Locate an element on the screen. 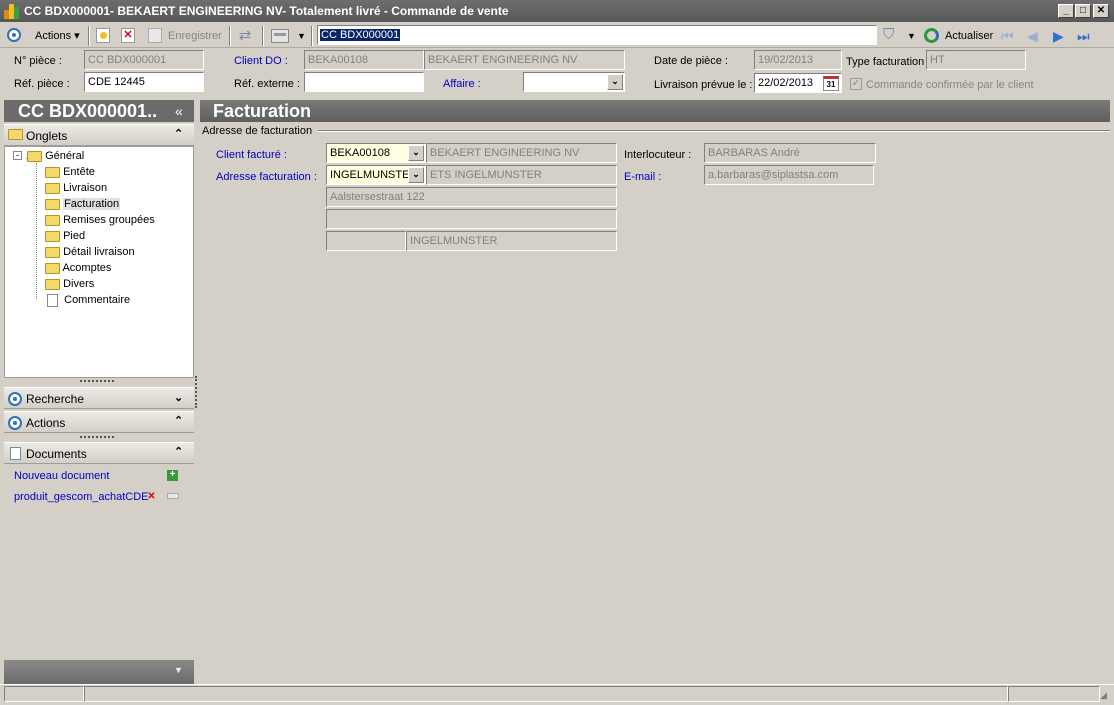  print-icon is located at coordinates (280, 36).